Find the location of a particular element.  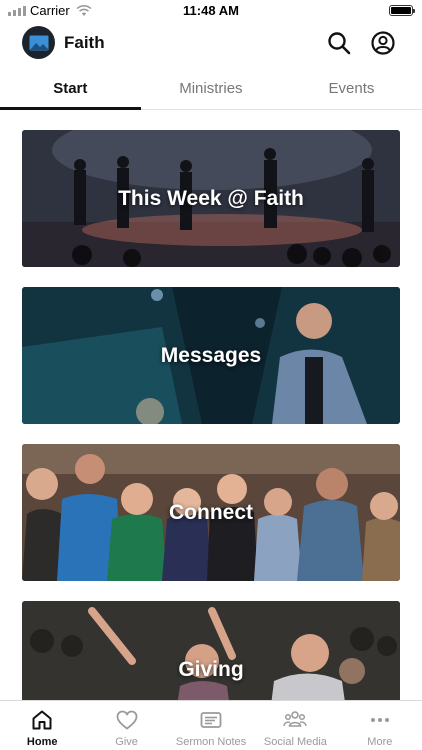

nav-label: Sermon Notes is located at coordinates (211, 742).